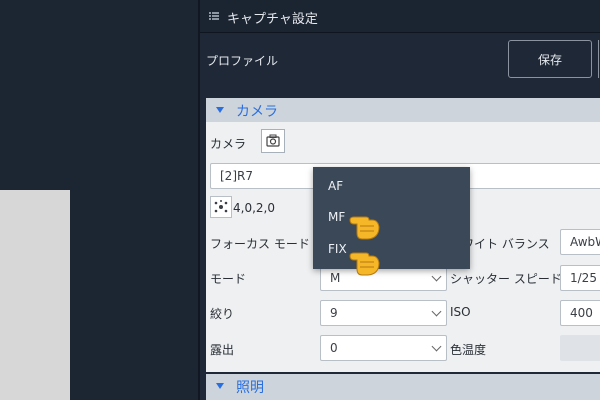 The image size is (600, 400). Describe the element at coordinates (336, 217) in the screenshot. I see `dropdown-option-mf: MF` at that location.